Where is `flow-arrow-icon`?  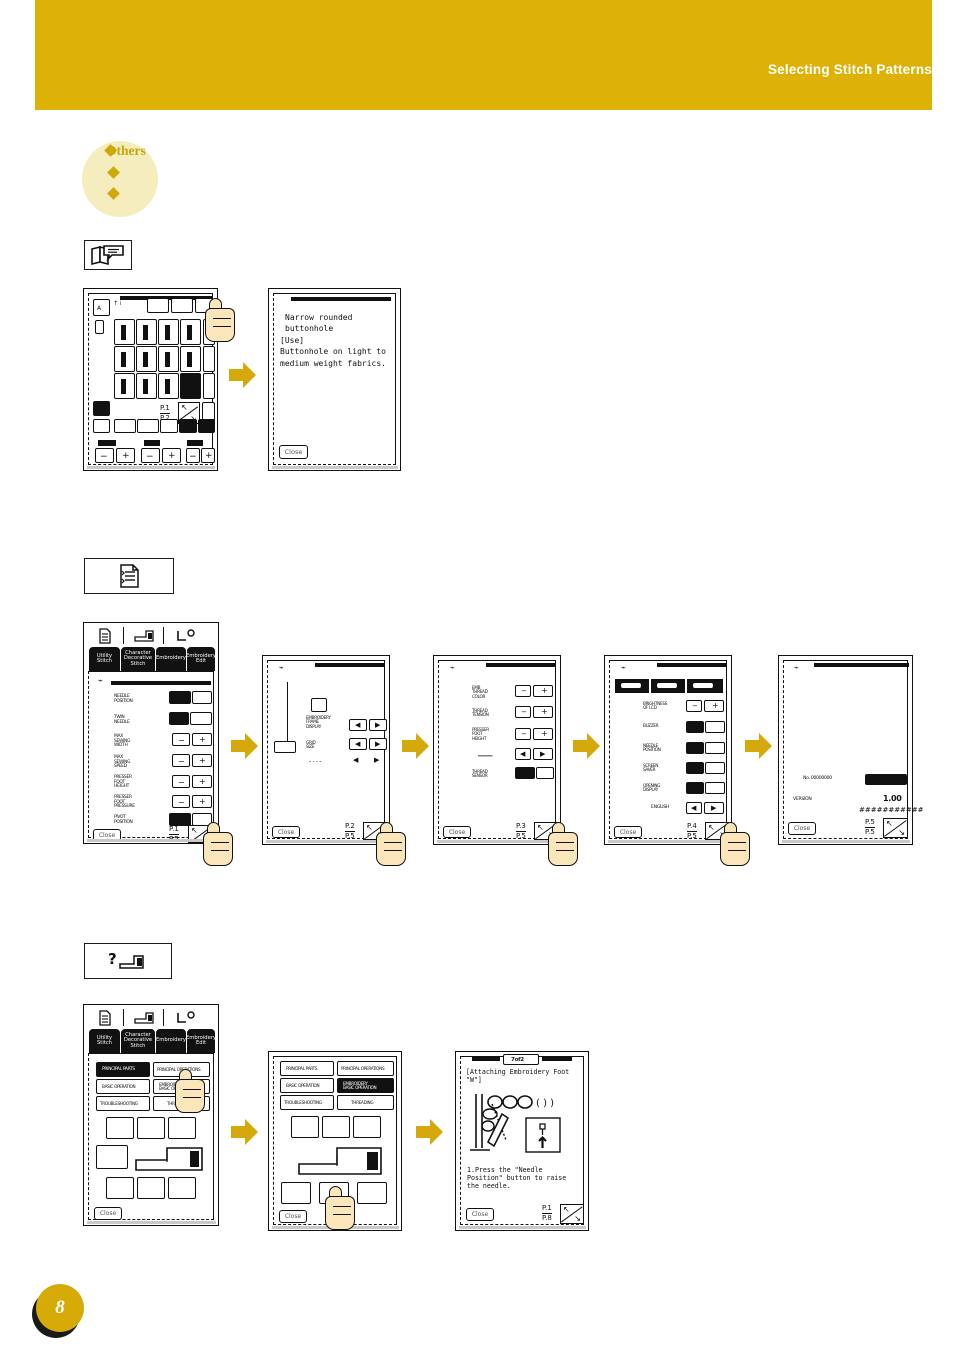
flow-arrow-icon is located at coordinates (244, 375).